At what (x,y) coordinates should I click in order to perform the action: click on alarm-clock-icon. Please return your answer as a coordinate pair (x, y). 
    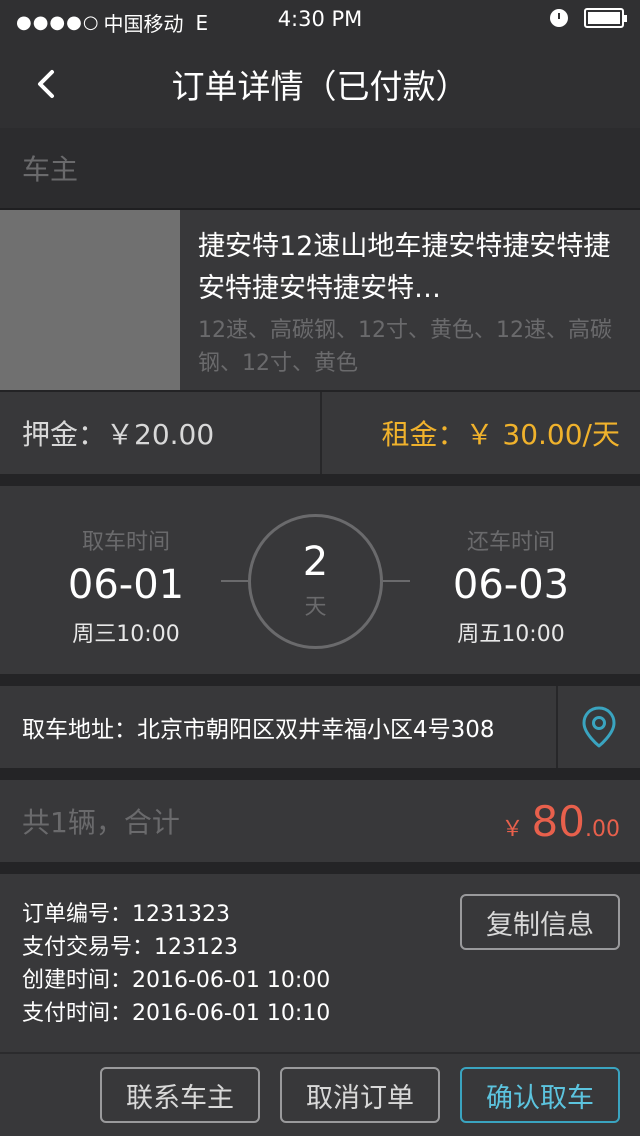
    Looking at the image, I should click on (559, 18).